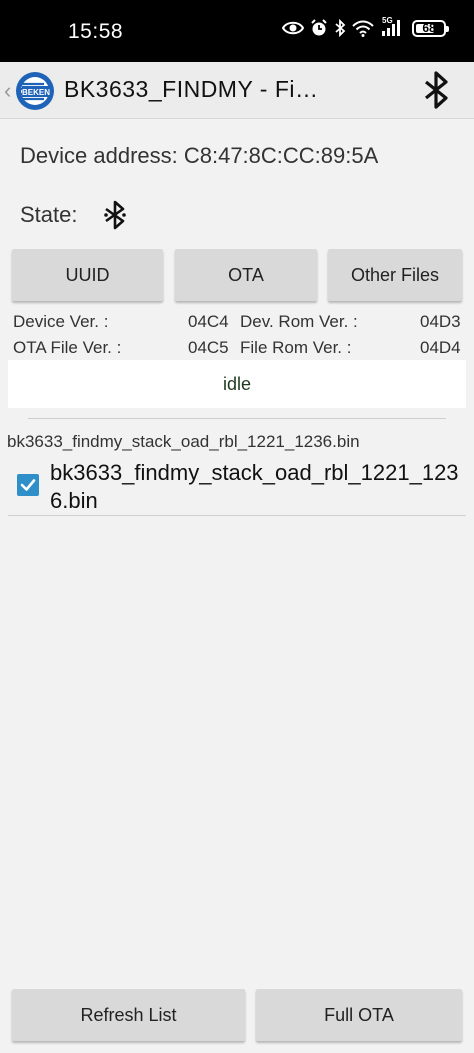  Describe the element at coordinates (391, 26) in the screenshot. I see `signal-icon: 5G` at that location.